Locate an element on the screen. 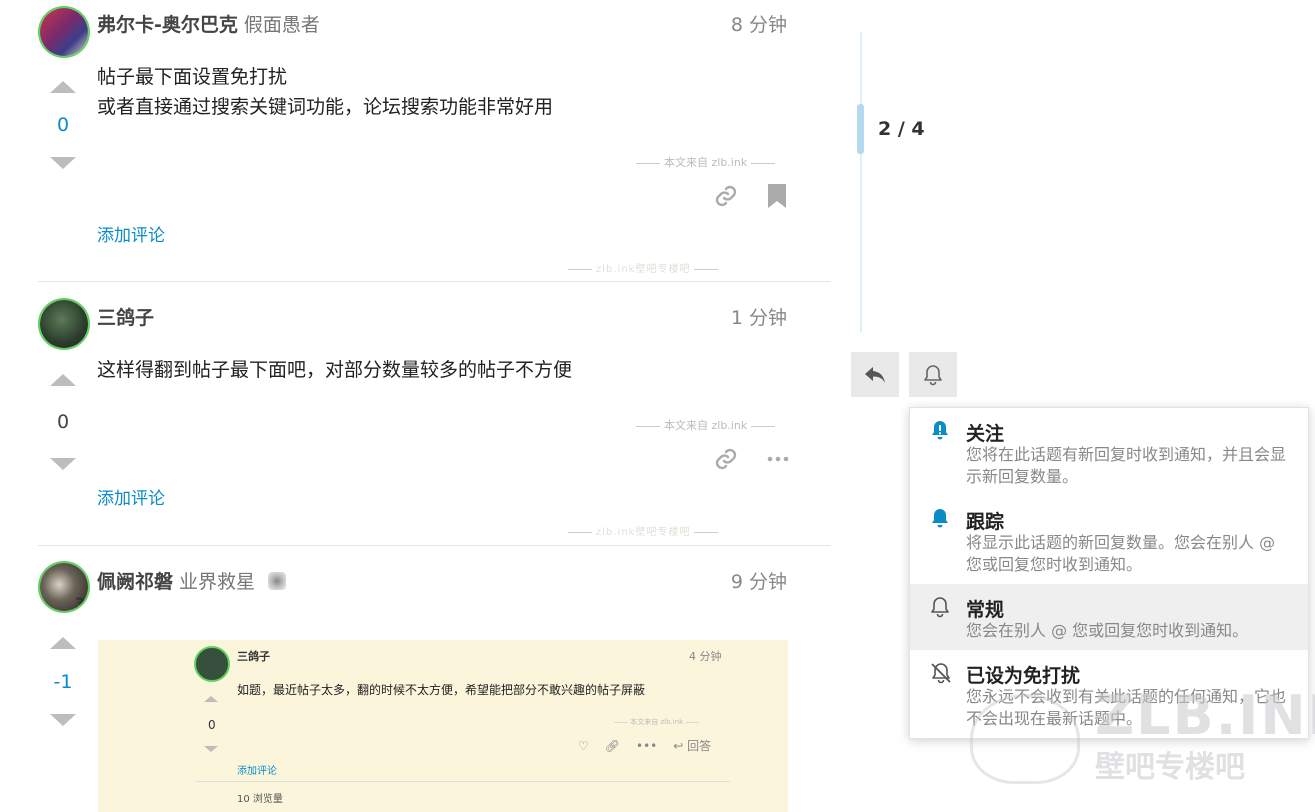  reply-icon is located at coordinates (875, 374).